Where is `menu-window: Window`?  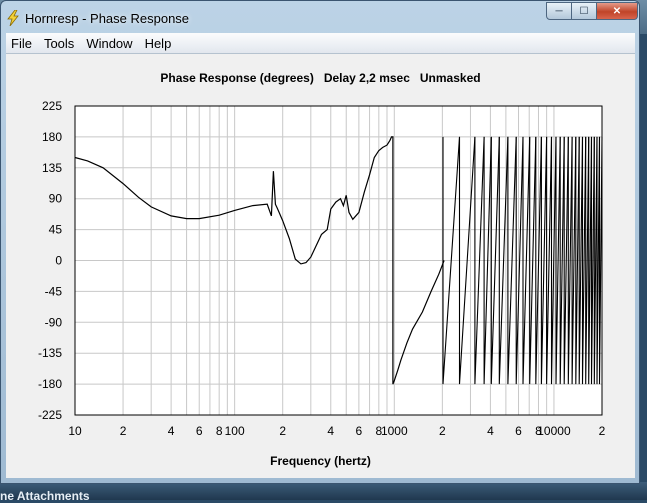
menu-window: Window is located at coordinates (110, 43).